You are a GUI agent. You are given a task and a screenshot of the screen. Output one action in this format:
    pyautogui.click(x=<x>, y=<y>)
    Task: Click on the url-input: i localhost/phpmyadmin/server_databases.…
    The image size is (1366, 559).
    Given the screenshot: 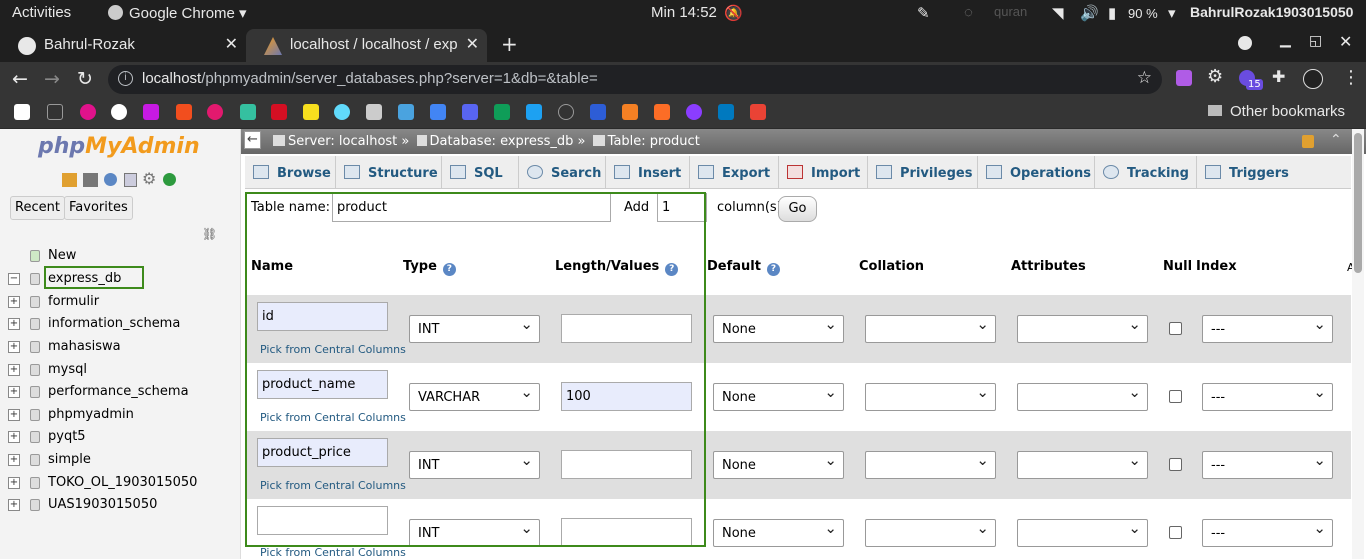 What is the action you would take?
    pyautogui.click(x=635, y=79)
    